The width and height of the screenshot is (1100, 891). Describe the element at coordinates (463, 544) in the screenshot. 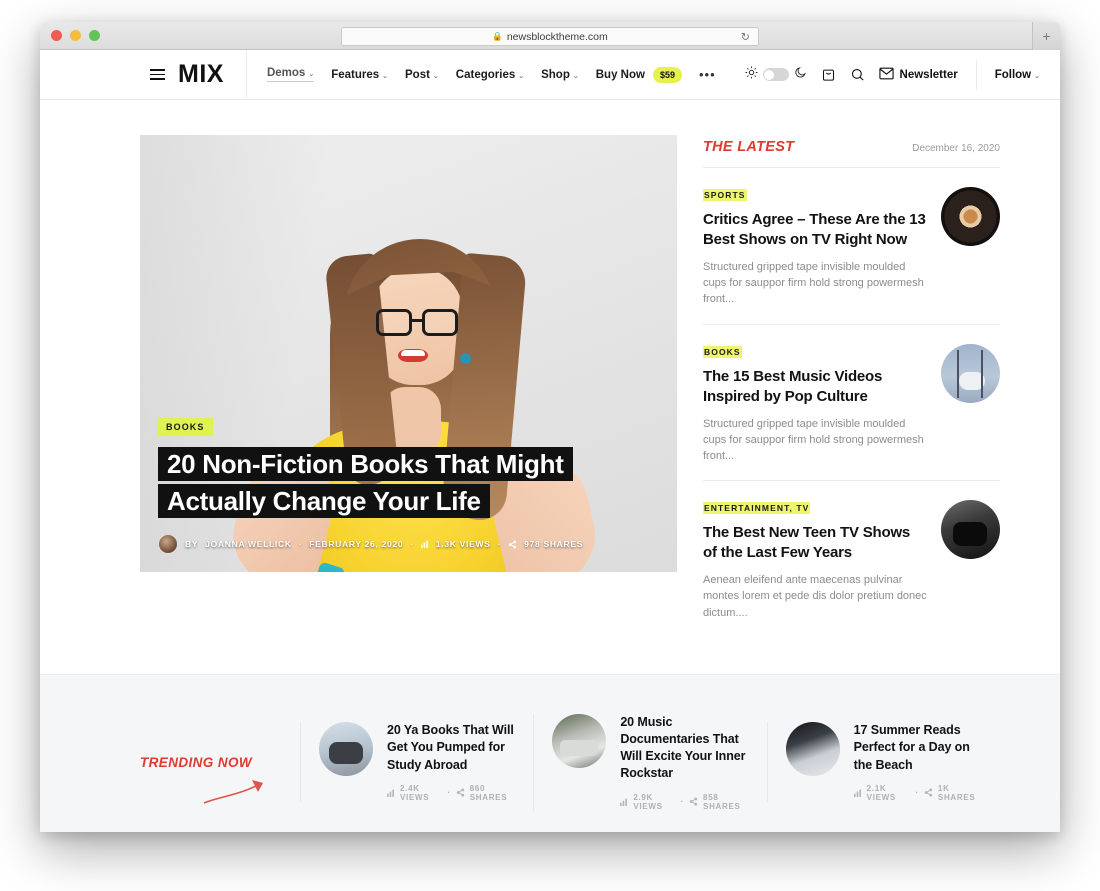

I see `hero-views: 1.3K VIEWS` at that location.